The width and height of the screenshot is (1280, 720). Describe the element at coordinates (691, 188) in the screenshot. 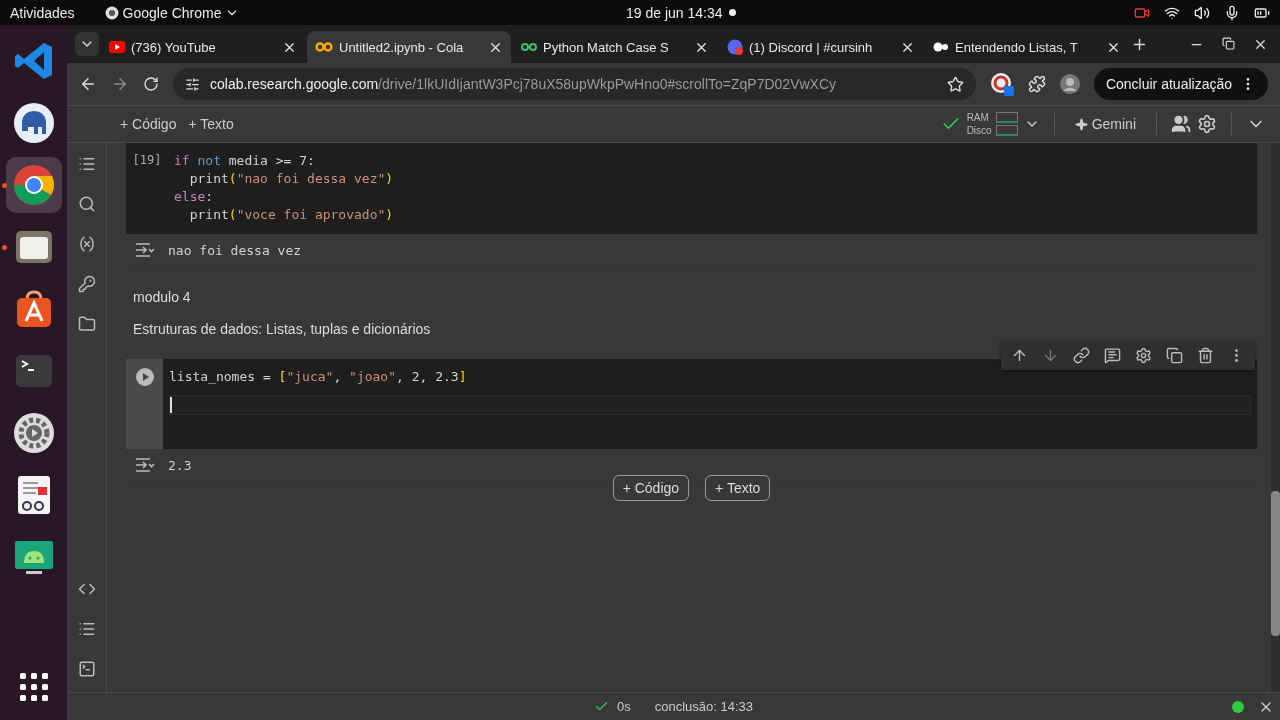

I see `code-cell: [19] if not media >= 7: print("nao foi dessa vez") else: print("voce foi aprovado")` at that location.